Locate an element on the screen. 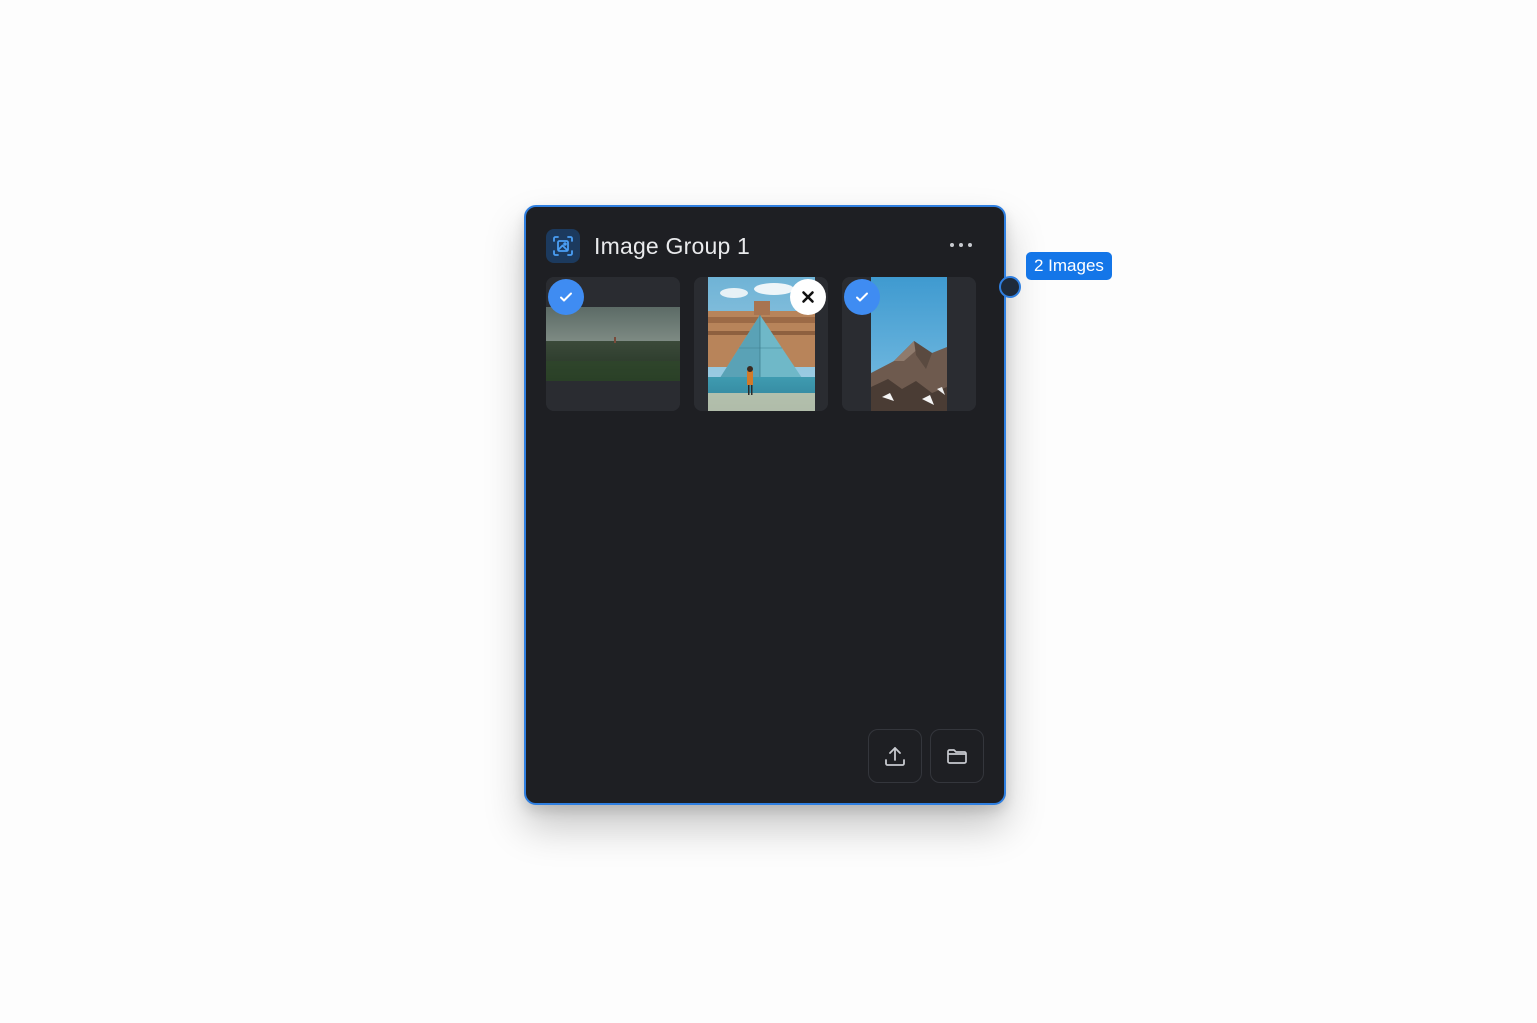 The width and height of the screenshot is (1537, 1023). node-title: Image Group 1 is located at coordinates (672, 245).